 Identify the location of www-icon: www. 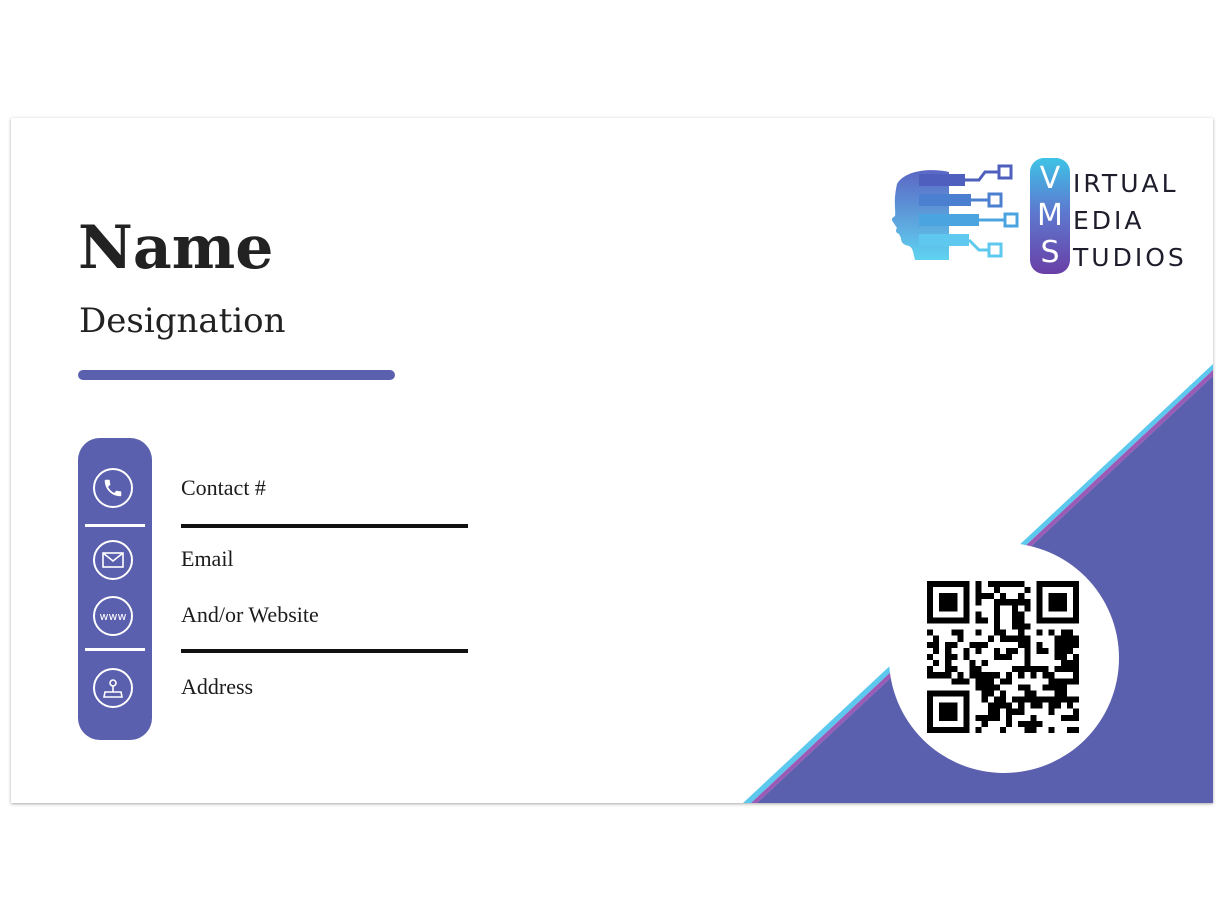
(113, 616).